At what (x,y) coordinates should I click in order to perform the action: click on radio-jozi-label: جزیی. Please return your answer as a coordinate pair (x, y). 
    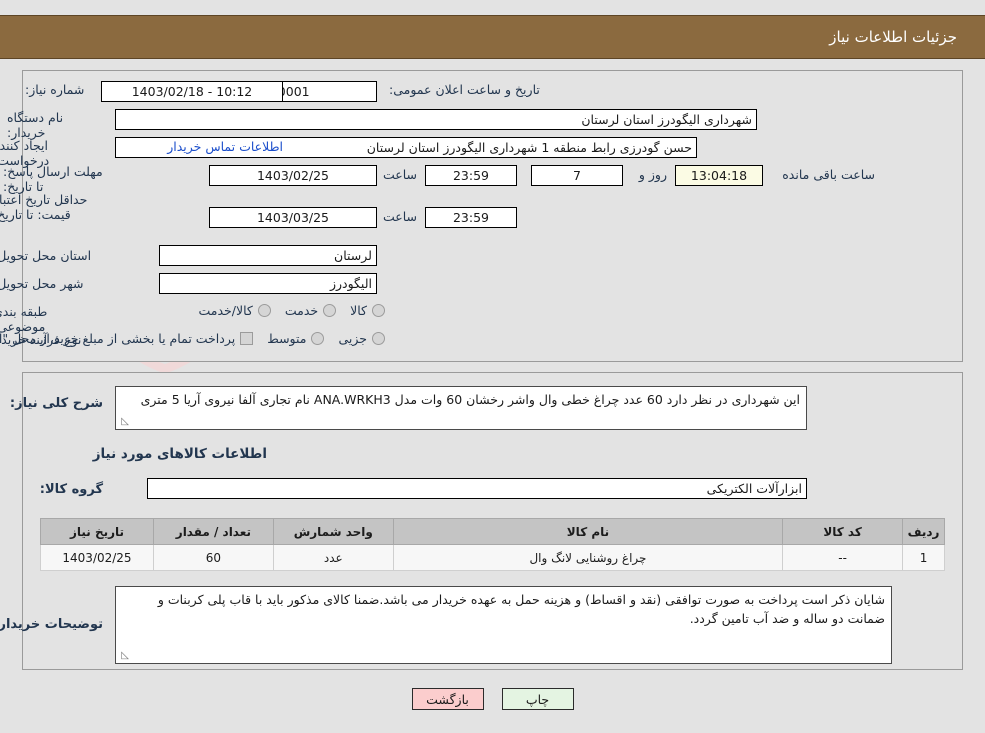
    Looking at the image, I should click on (352, 338).